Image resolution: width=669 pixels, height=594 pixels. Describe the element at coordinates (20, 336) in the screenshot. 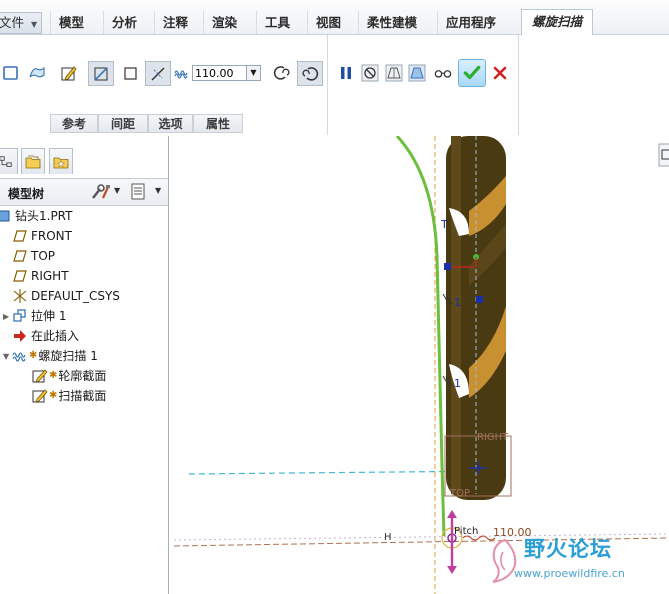

I see `arrow-right-icon` at that location.